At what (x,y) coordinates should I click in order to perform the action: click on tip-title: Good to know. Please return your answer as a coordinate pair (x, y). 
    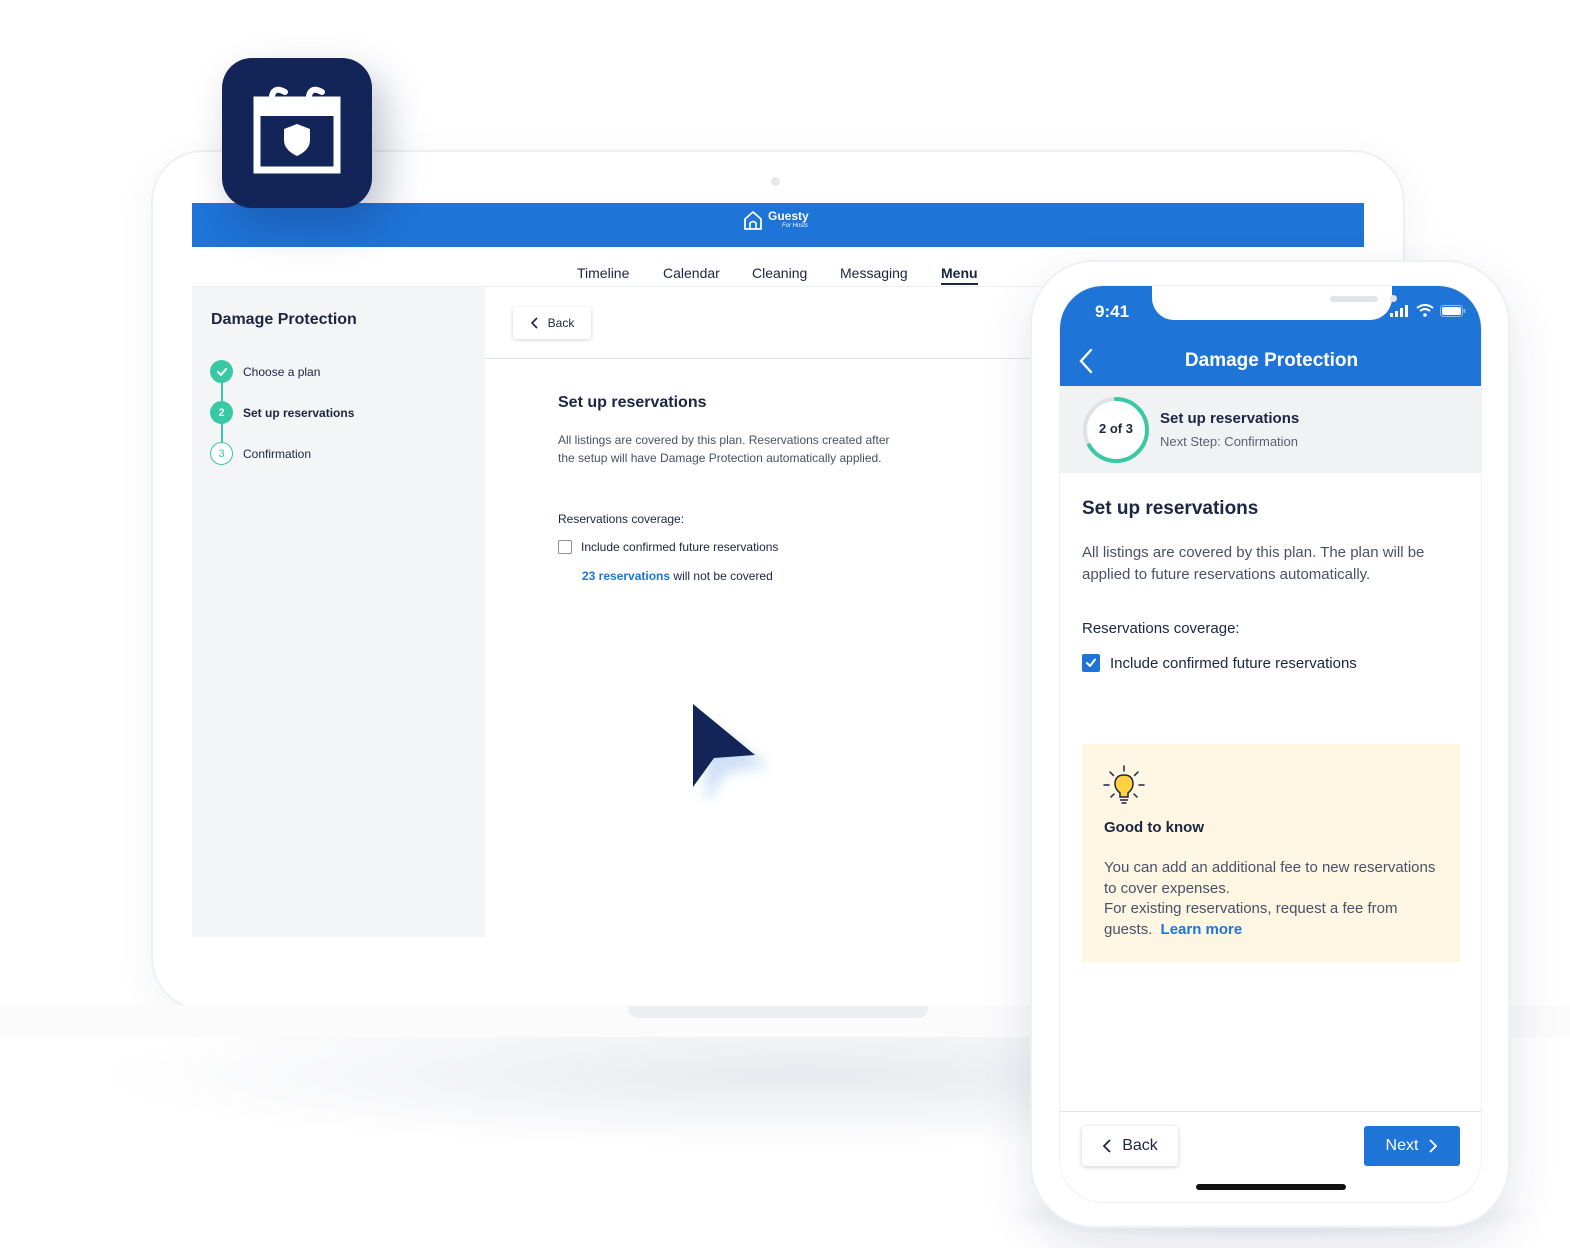
    Looking at the image, I should click on (1154, 827).